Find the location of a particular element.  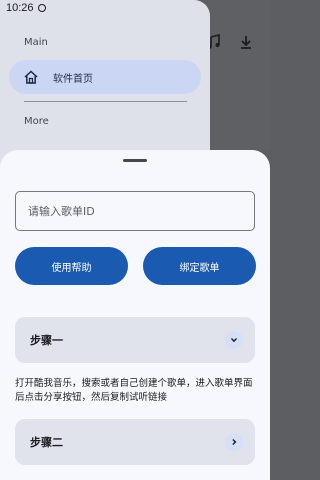

playlist-id-field is located at coordinates (135, 211).